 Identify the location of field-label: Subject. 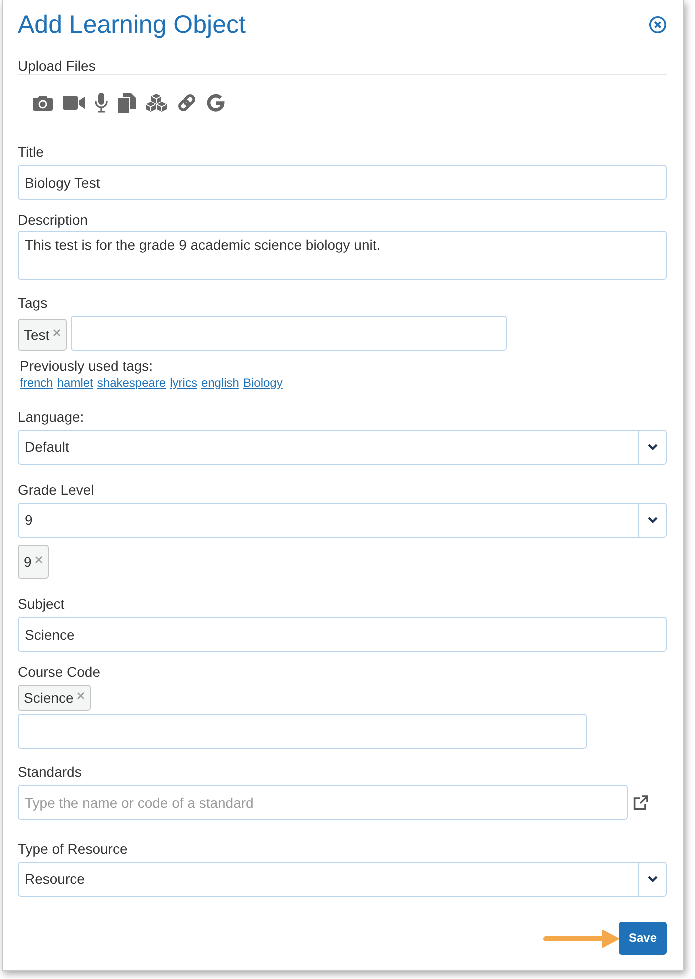
(41, 604).